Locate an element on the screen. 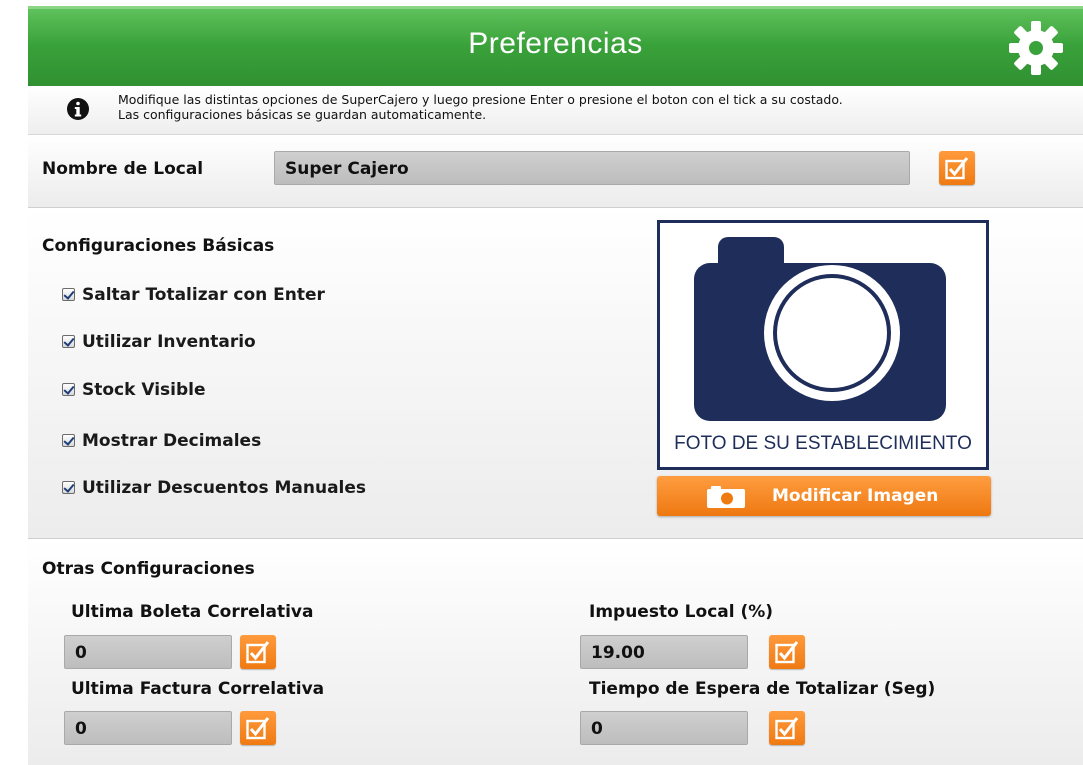 This screenshot has height=765, width=1083. store-name-section: Nombre de Local Super Cajero is located at coordinates (555, 171).